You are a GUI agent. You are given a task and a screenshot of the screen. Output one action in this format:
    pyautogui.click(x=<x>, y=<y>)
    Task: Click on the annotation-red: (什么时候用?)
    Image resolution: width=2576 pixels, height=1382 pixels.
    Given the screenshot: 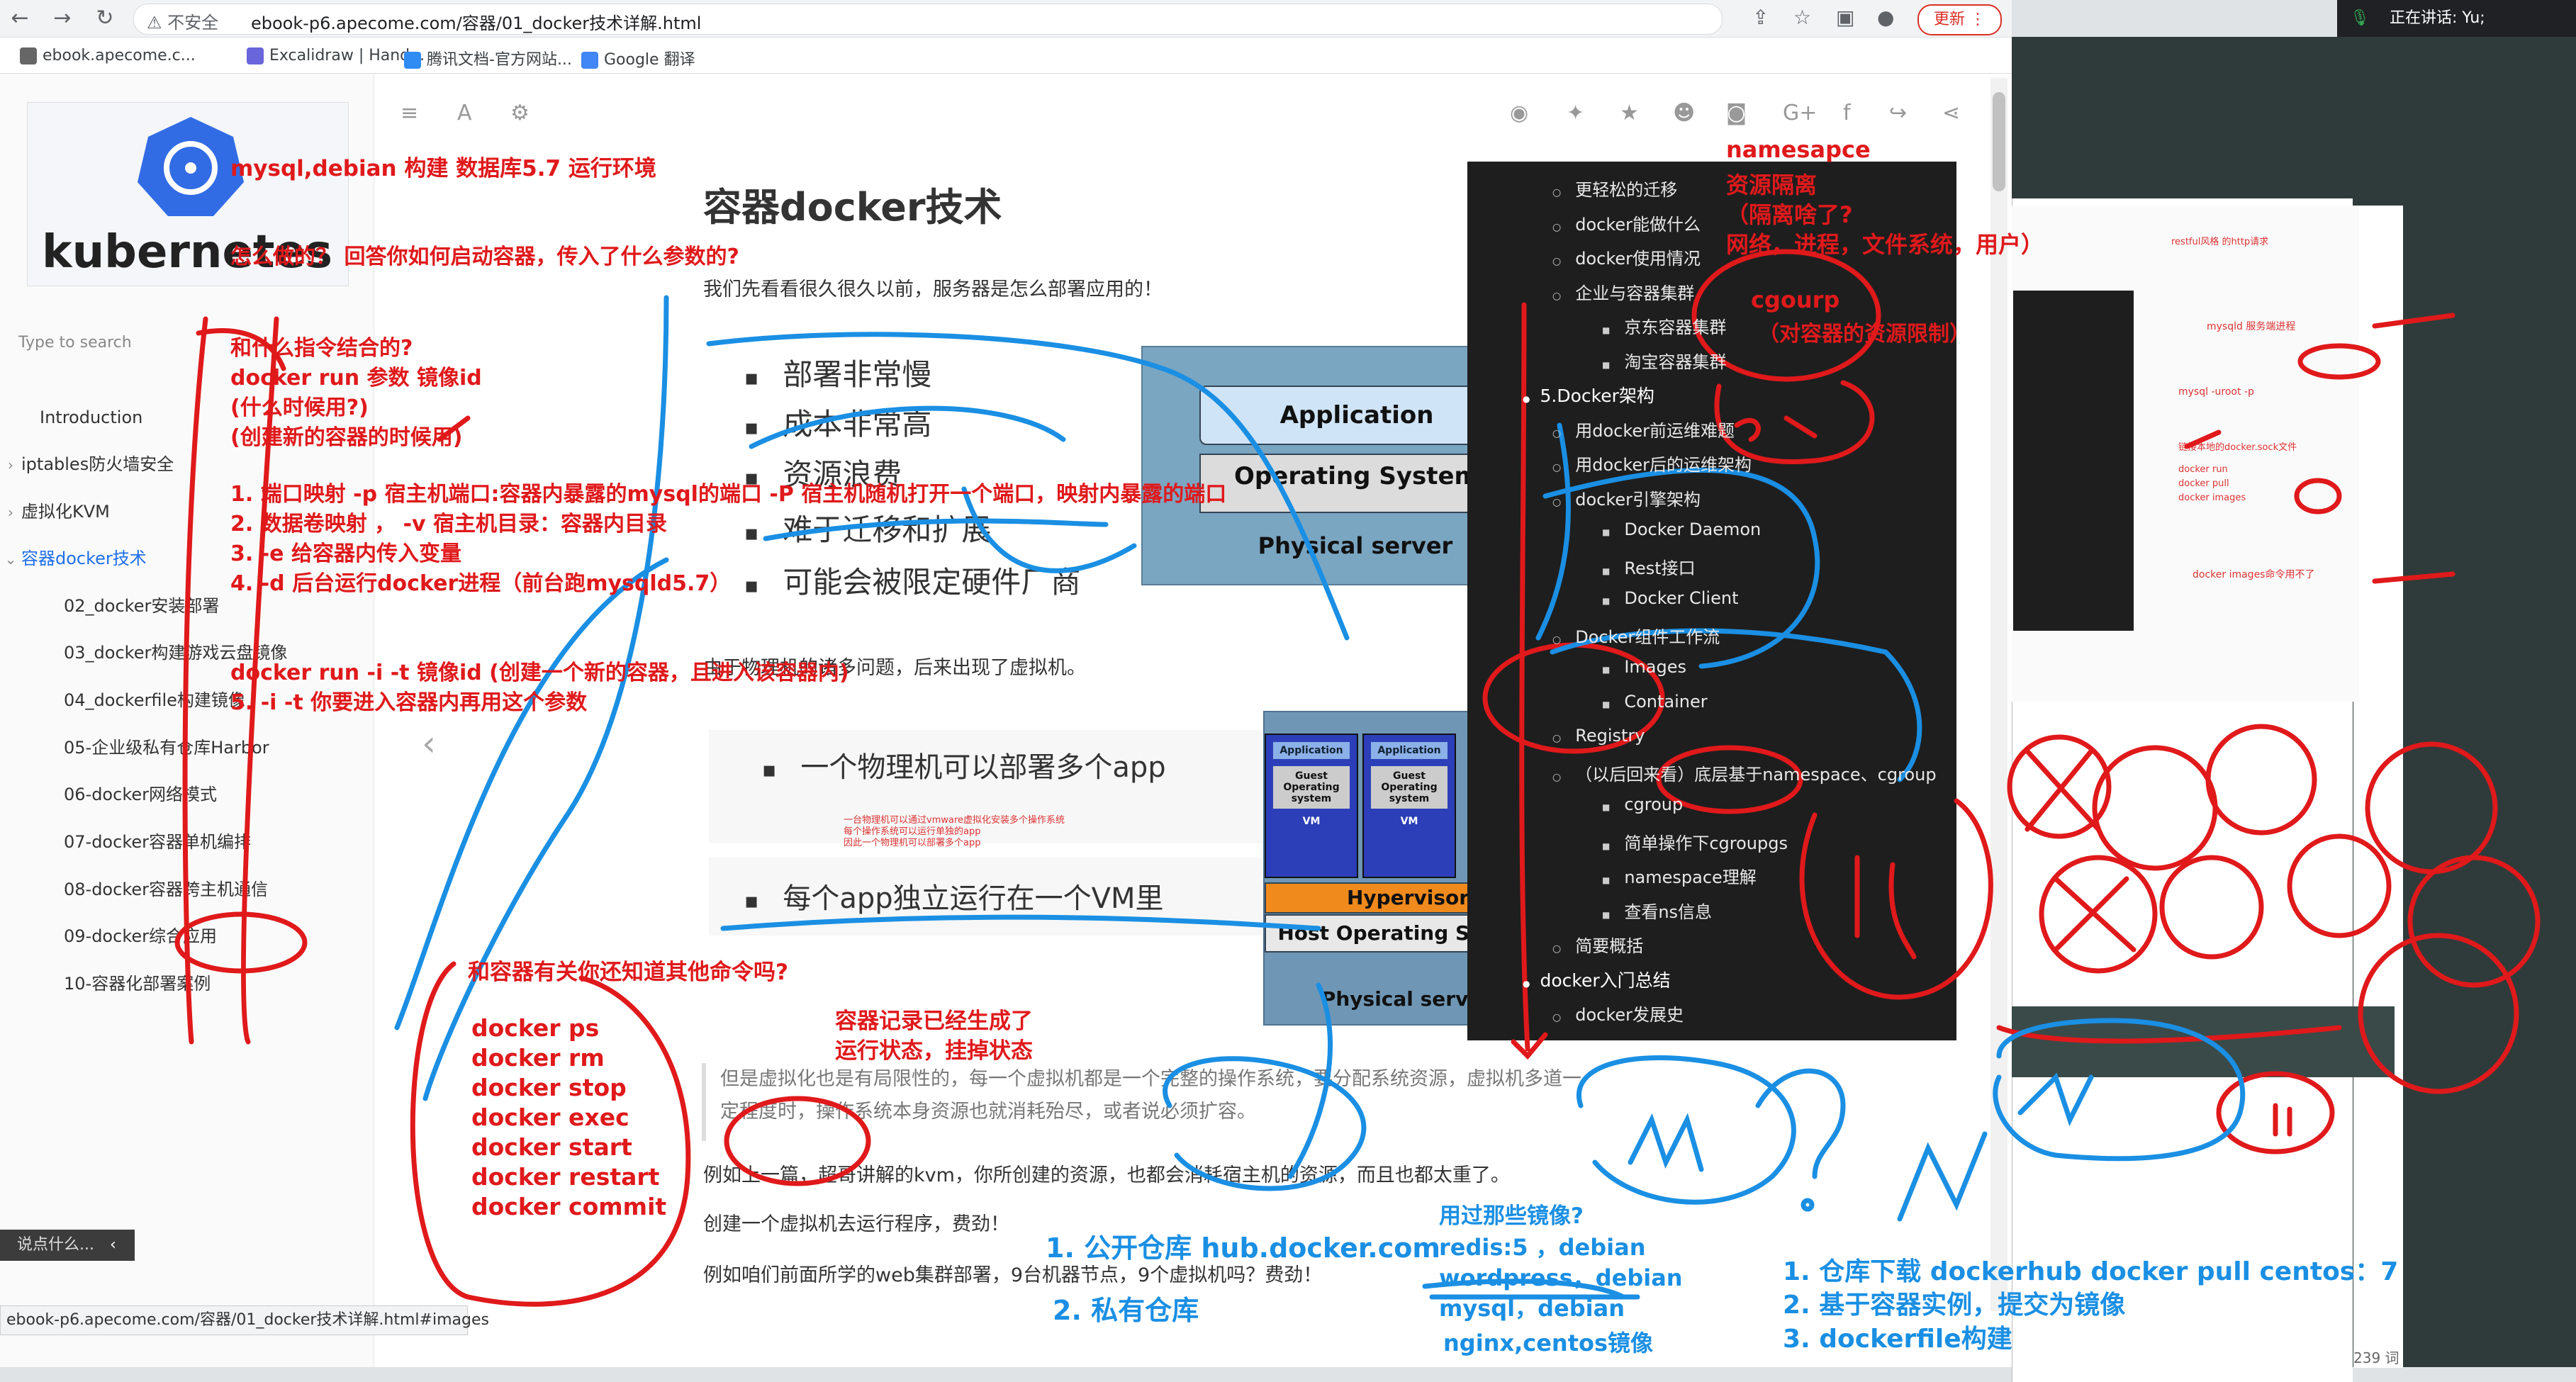 What is the action you would take?
    pyautogui.click(x=300, y=407)
    